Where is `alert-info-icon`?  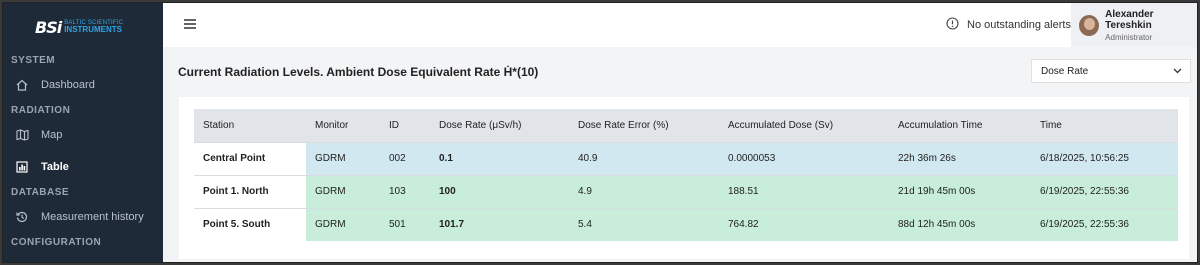 alert-info-icon is located at coordinates (952, 25).